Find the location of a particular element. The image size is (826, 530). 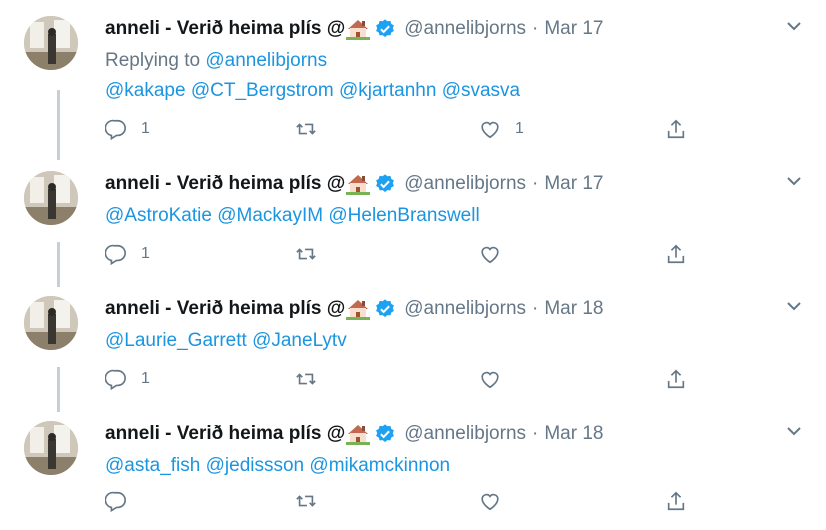

mention-link: @kakape is located at coordinates (145, 90).